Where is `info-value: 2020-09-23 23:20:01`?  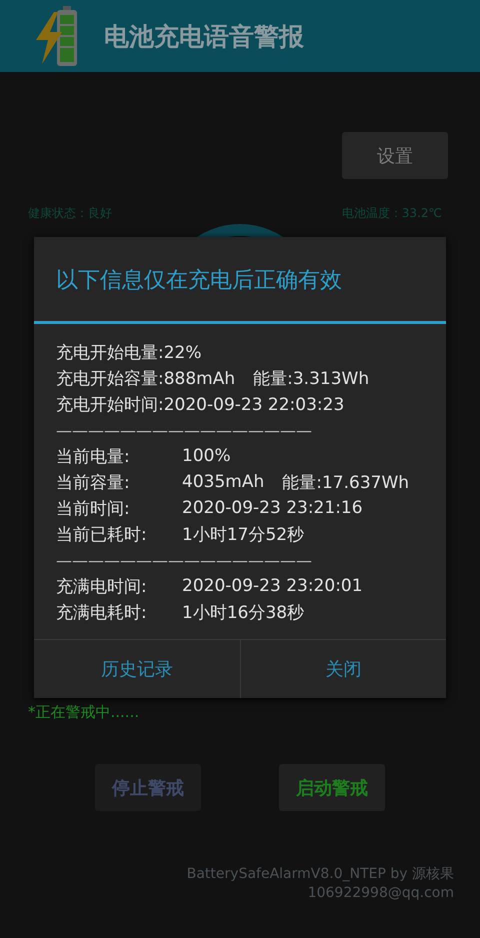 info-value: 2020-09-23 23:20:01 is located at coordinates (272, 586).